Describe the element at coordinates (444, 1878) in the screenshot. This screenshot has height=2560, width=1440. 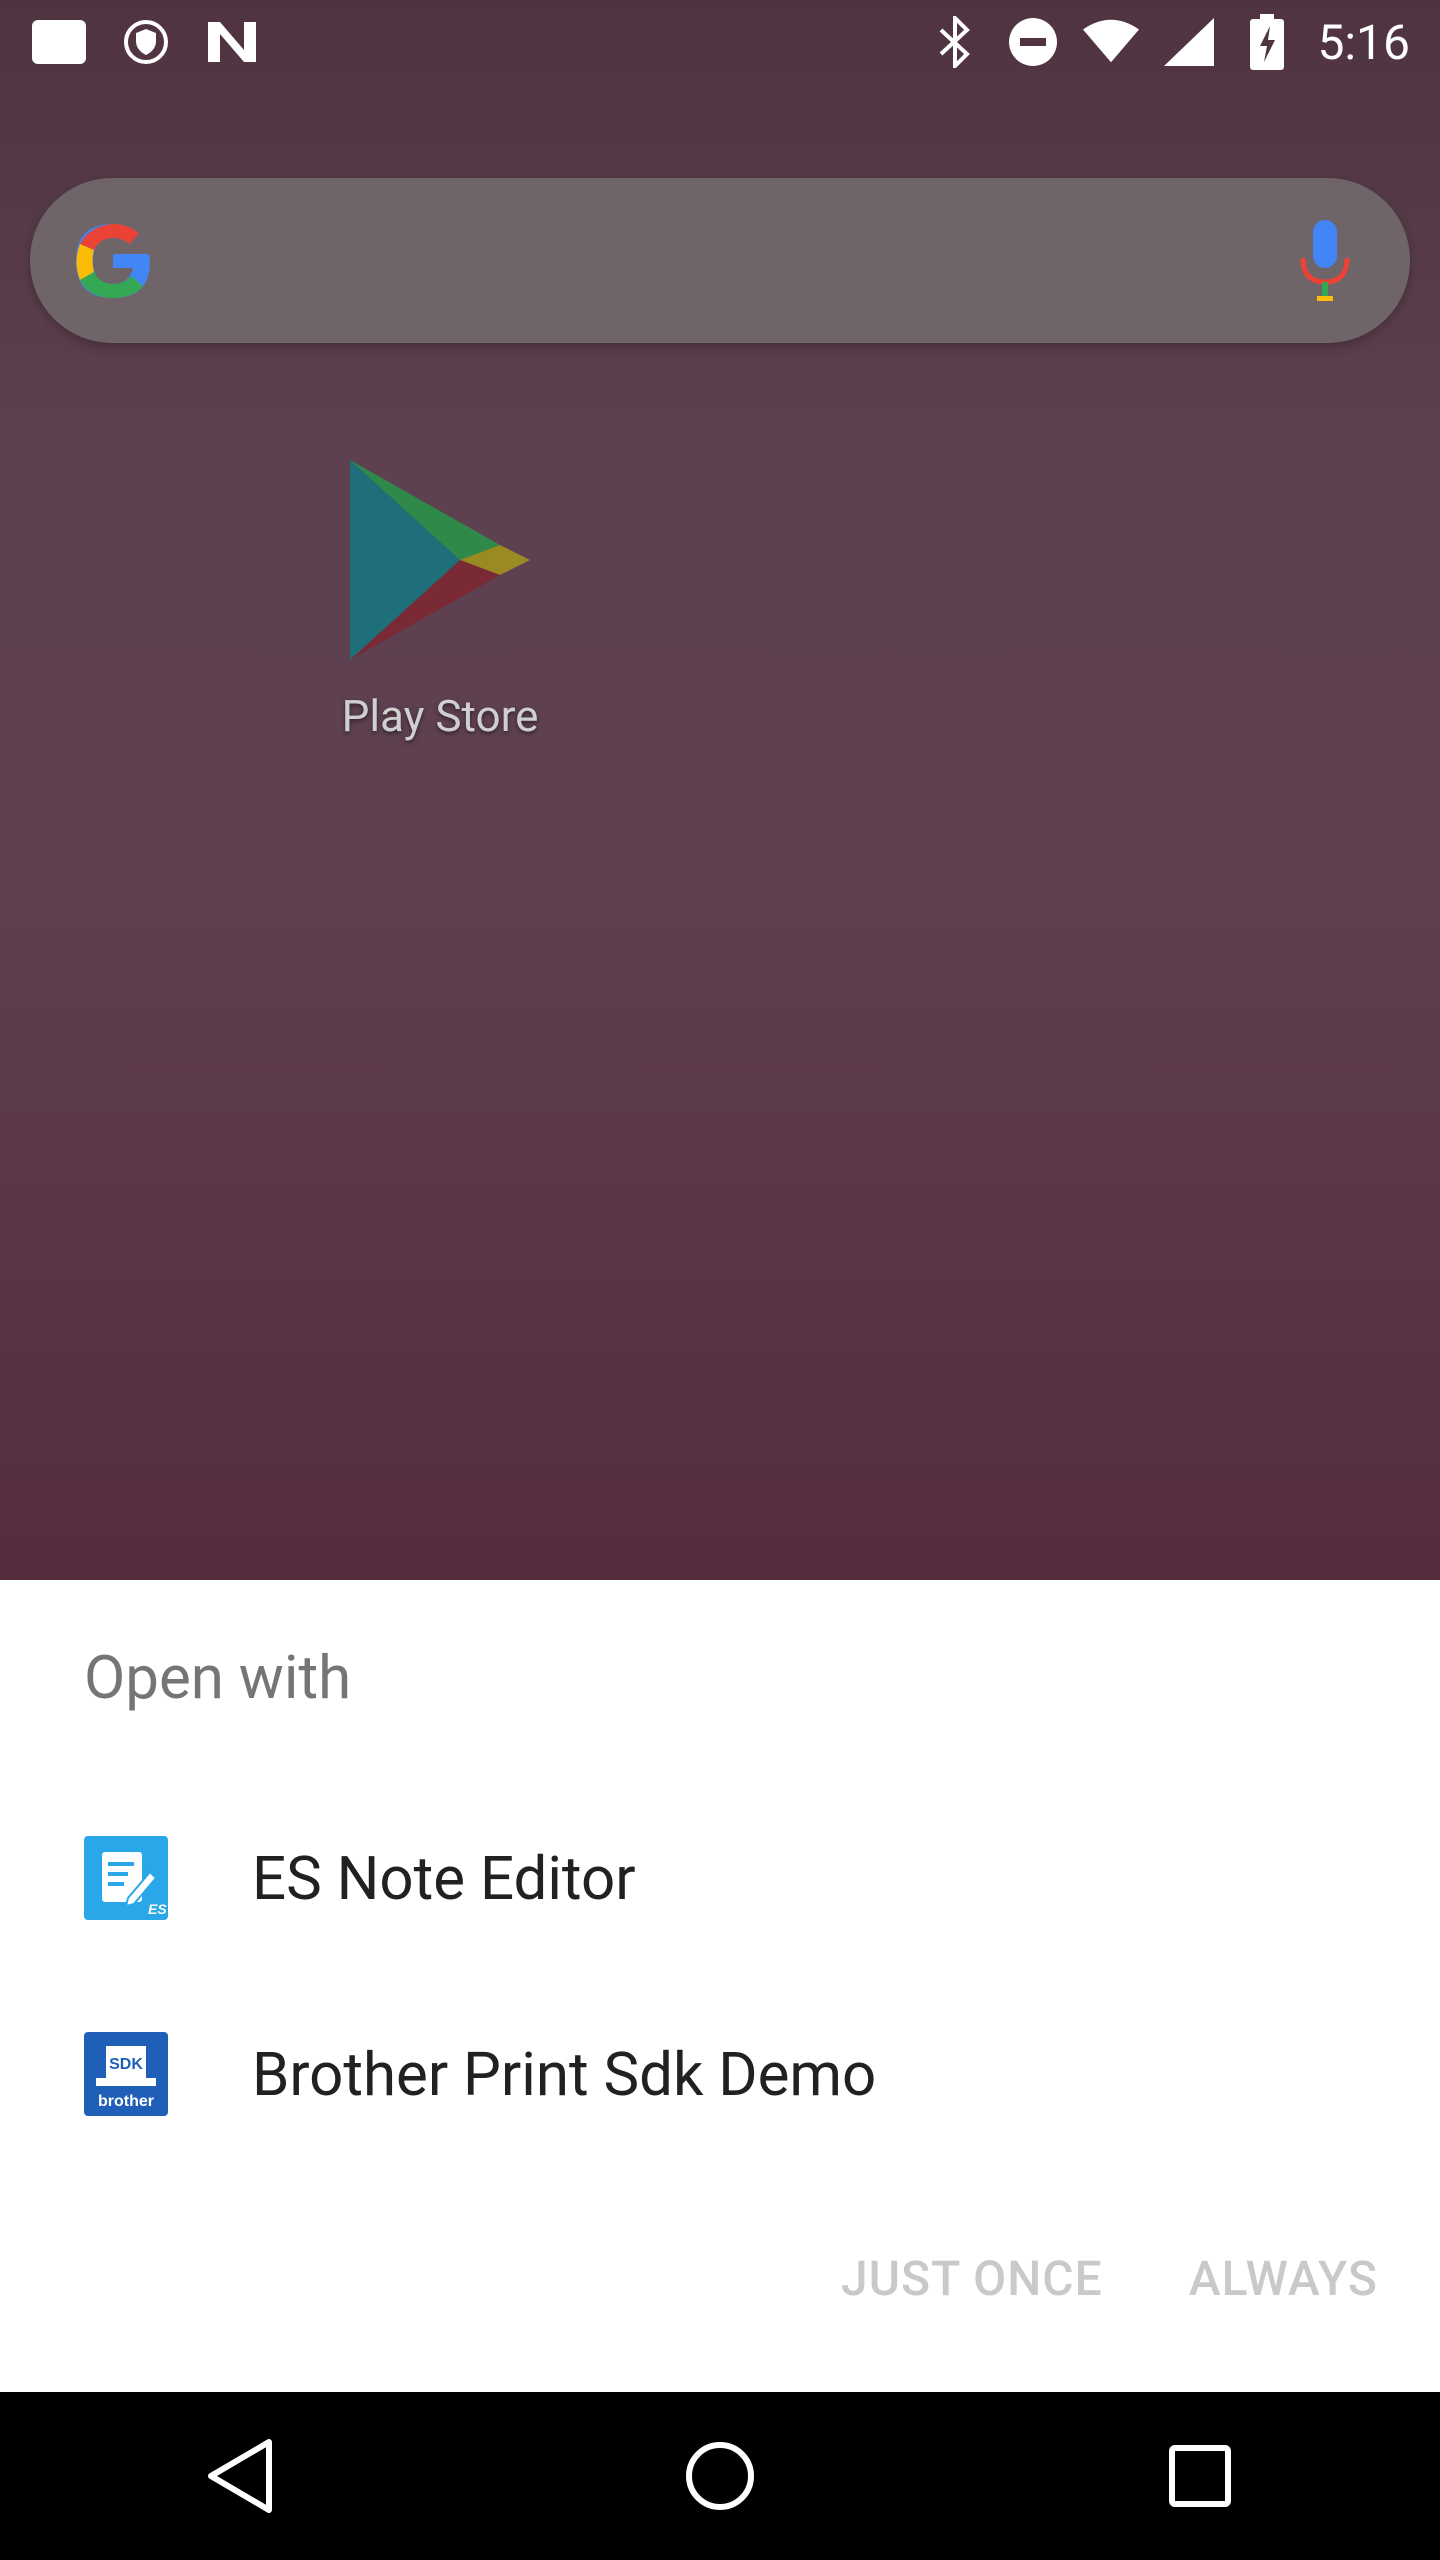
I see `app-option-label: ES Note Editor` at that location.